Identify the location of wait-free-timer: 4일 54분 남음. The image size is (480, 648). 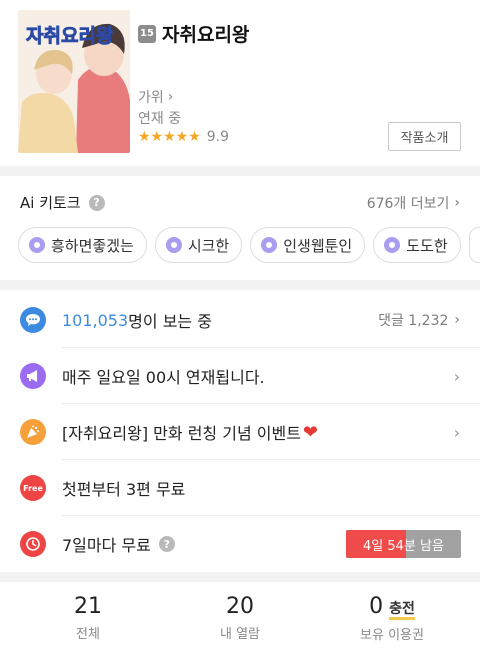
(403, 544).